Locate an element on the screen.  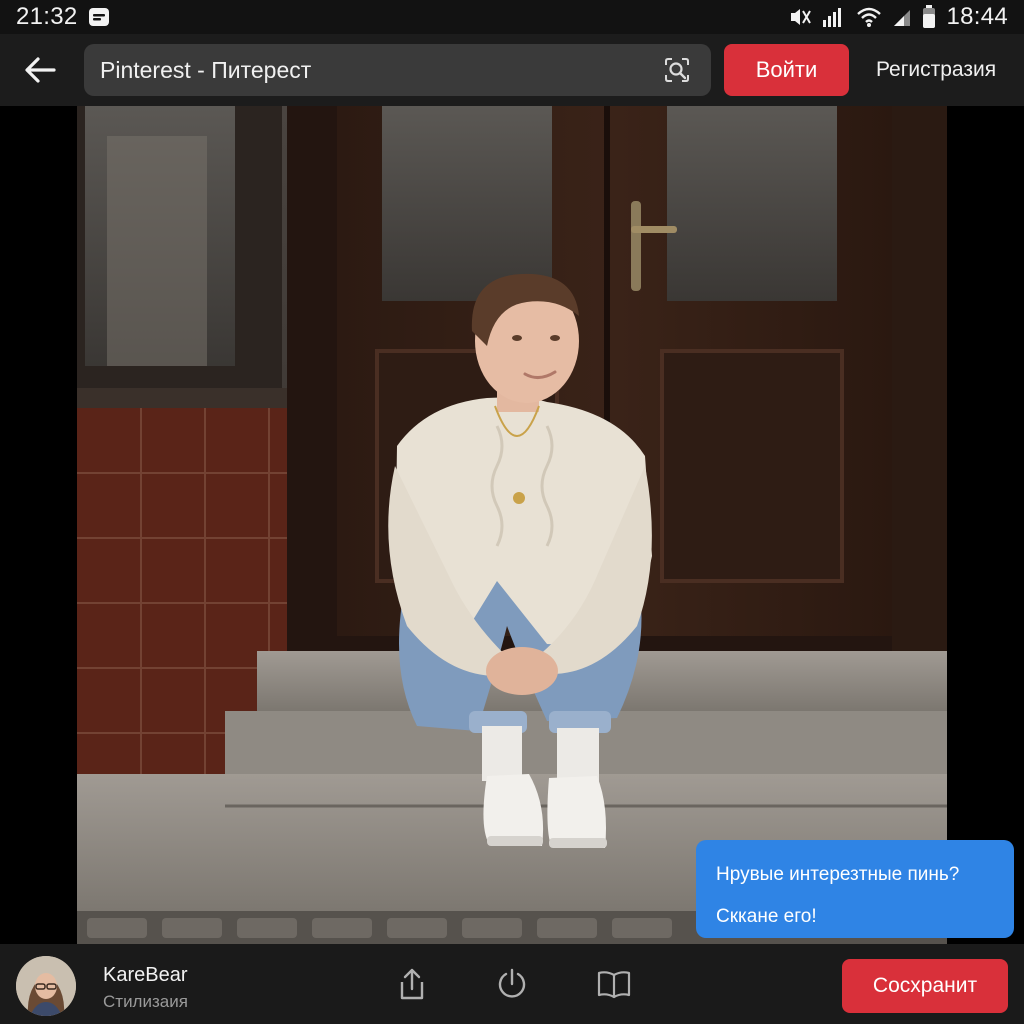
visual-search-button is located at coordinates (677, 70).